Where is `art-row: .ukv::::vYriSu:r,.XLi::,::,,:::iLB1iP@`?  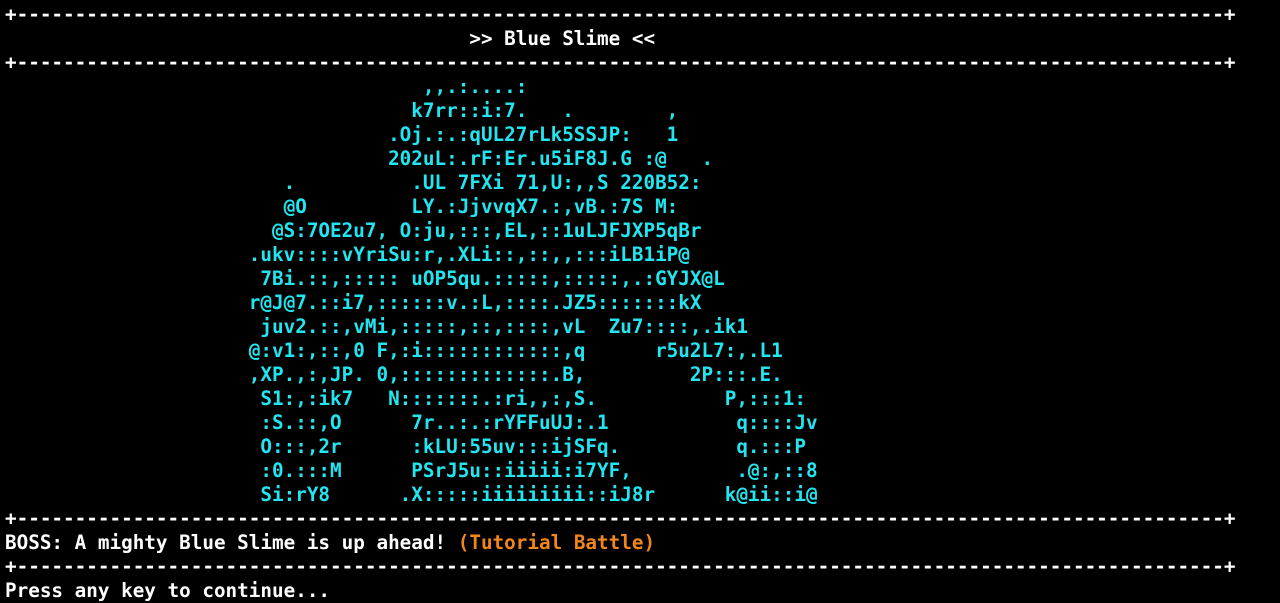
art-row: .ukv::::vYriSu:r,.XLi::,::,,:::iLB1iP@ is located at coordinates (347, 254).